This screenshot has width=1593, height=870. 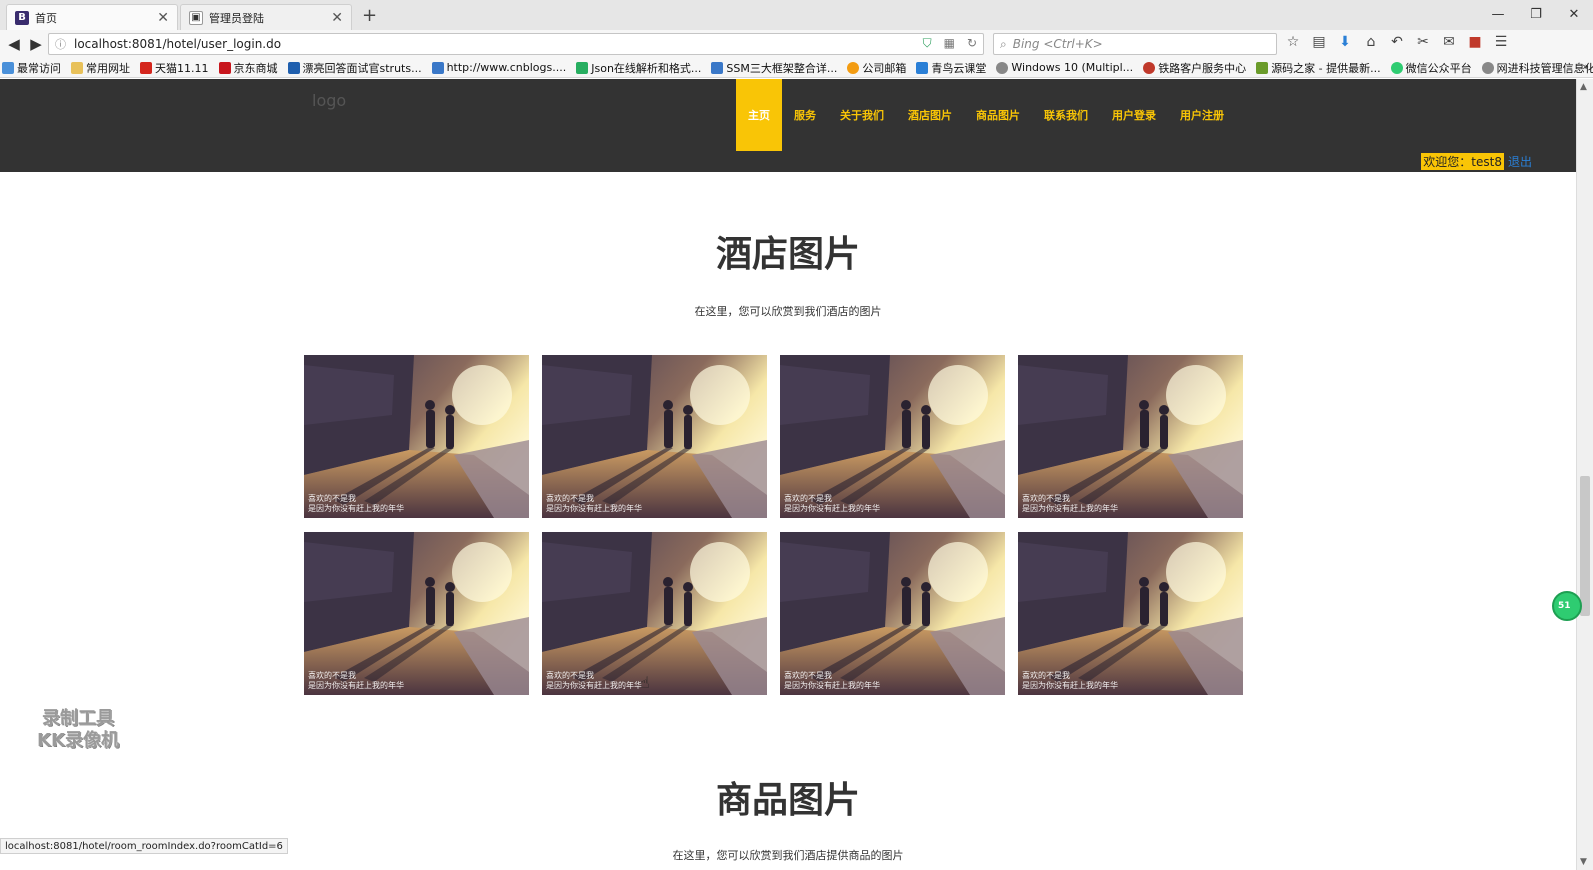 I want to click on bookmark-item: 天猫11.11, so click(x=174, y=68).